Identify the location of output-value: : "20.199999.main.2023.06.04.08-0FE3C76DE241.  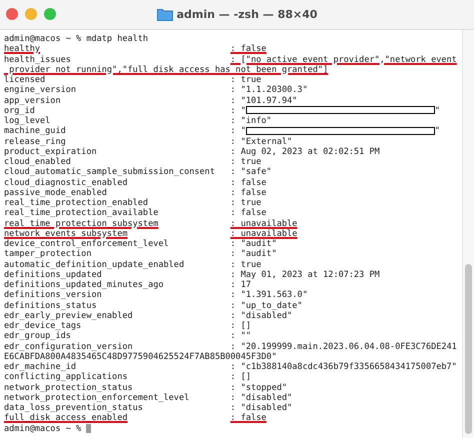
(343, 347).